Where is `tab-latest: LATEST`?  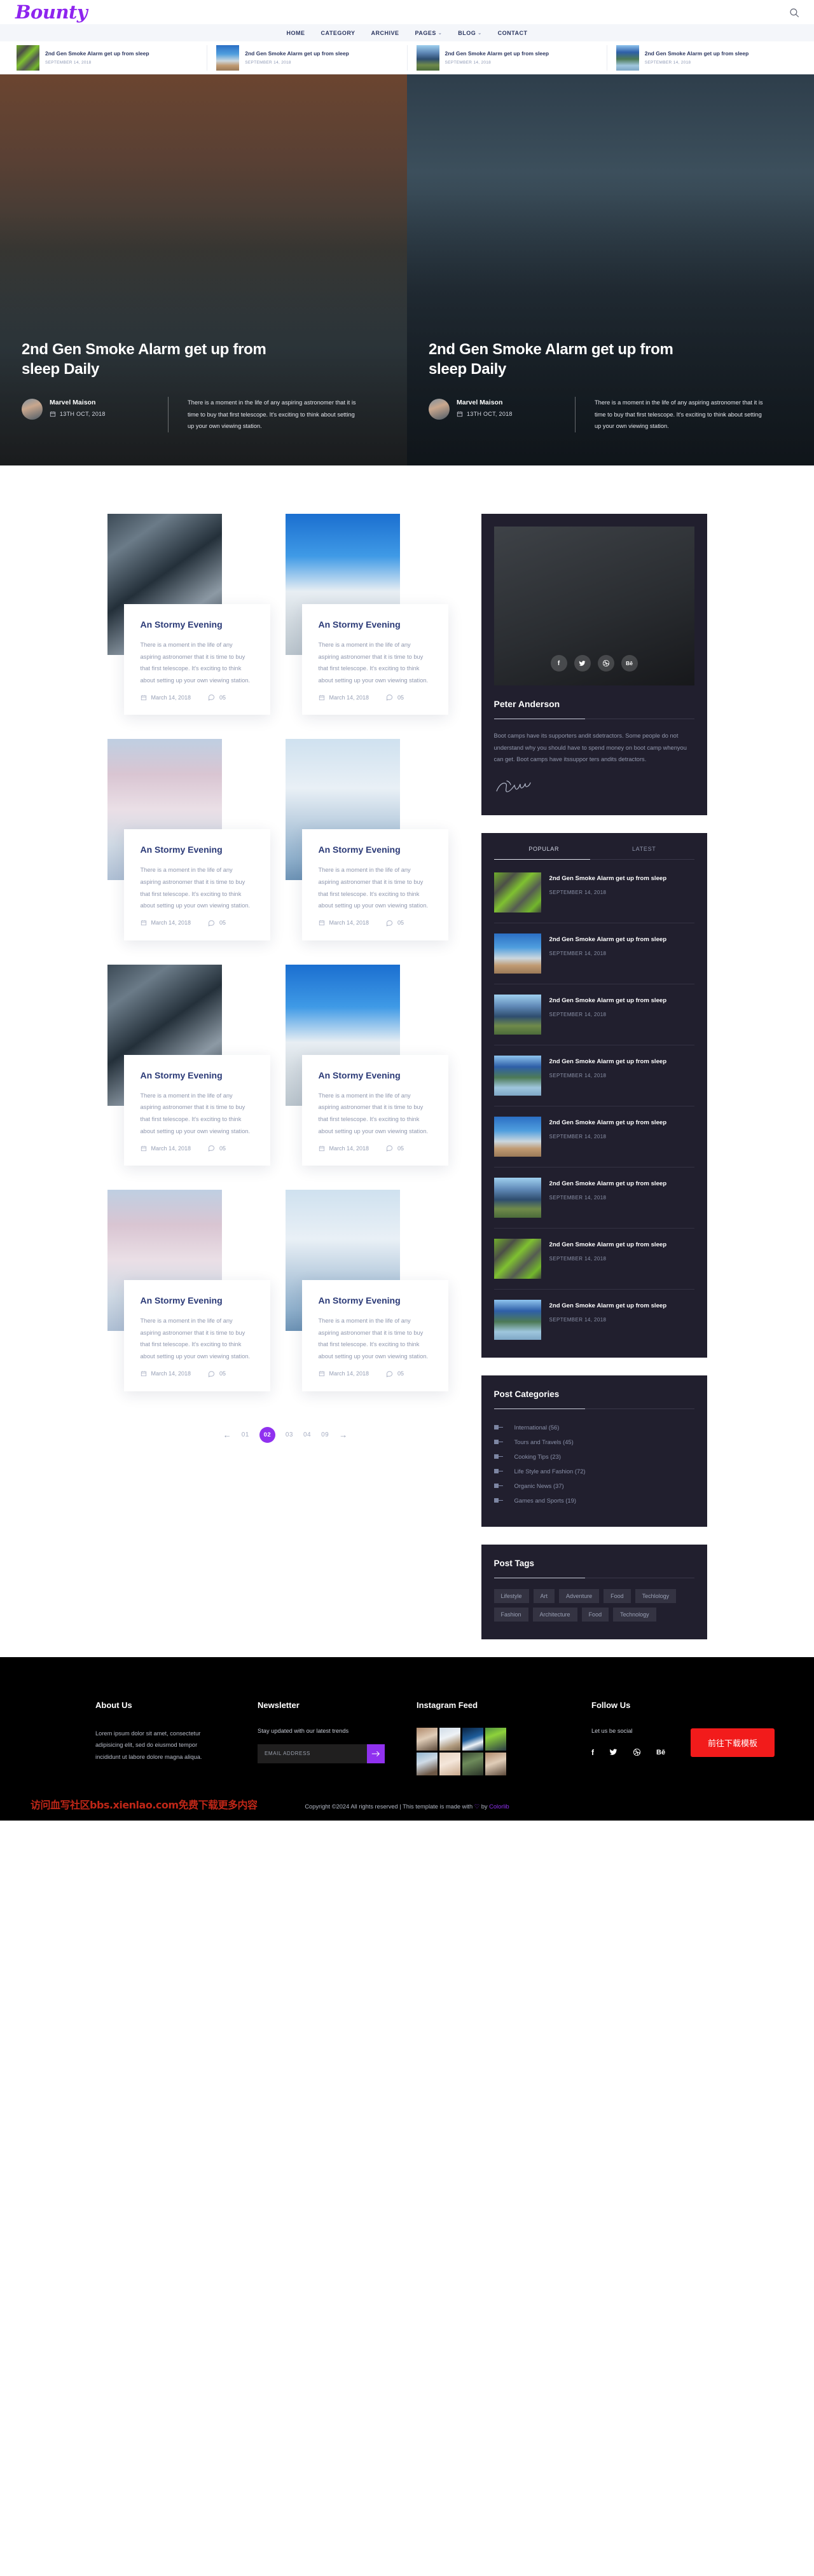 tab-latest: LATEST is located at coordinates (644, 853).